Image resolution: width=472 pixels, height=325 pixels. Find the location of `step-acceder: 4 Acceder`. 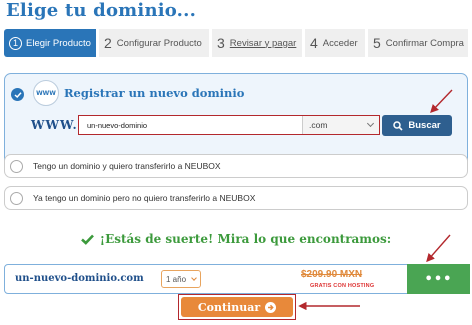

step-acceder: 4 Acceder is located at coordinates (335, 43).